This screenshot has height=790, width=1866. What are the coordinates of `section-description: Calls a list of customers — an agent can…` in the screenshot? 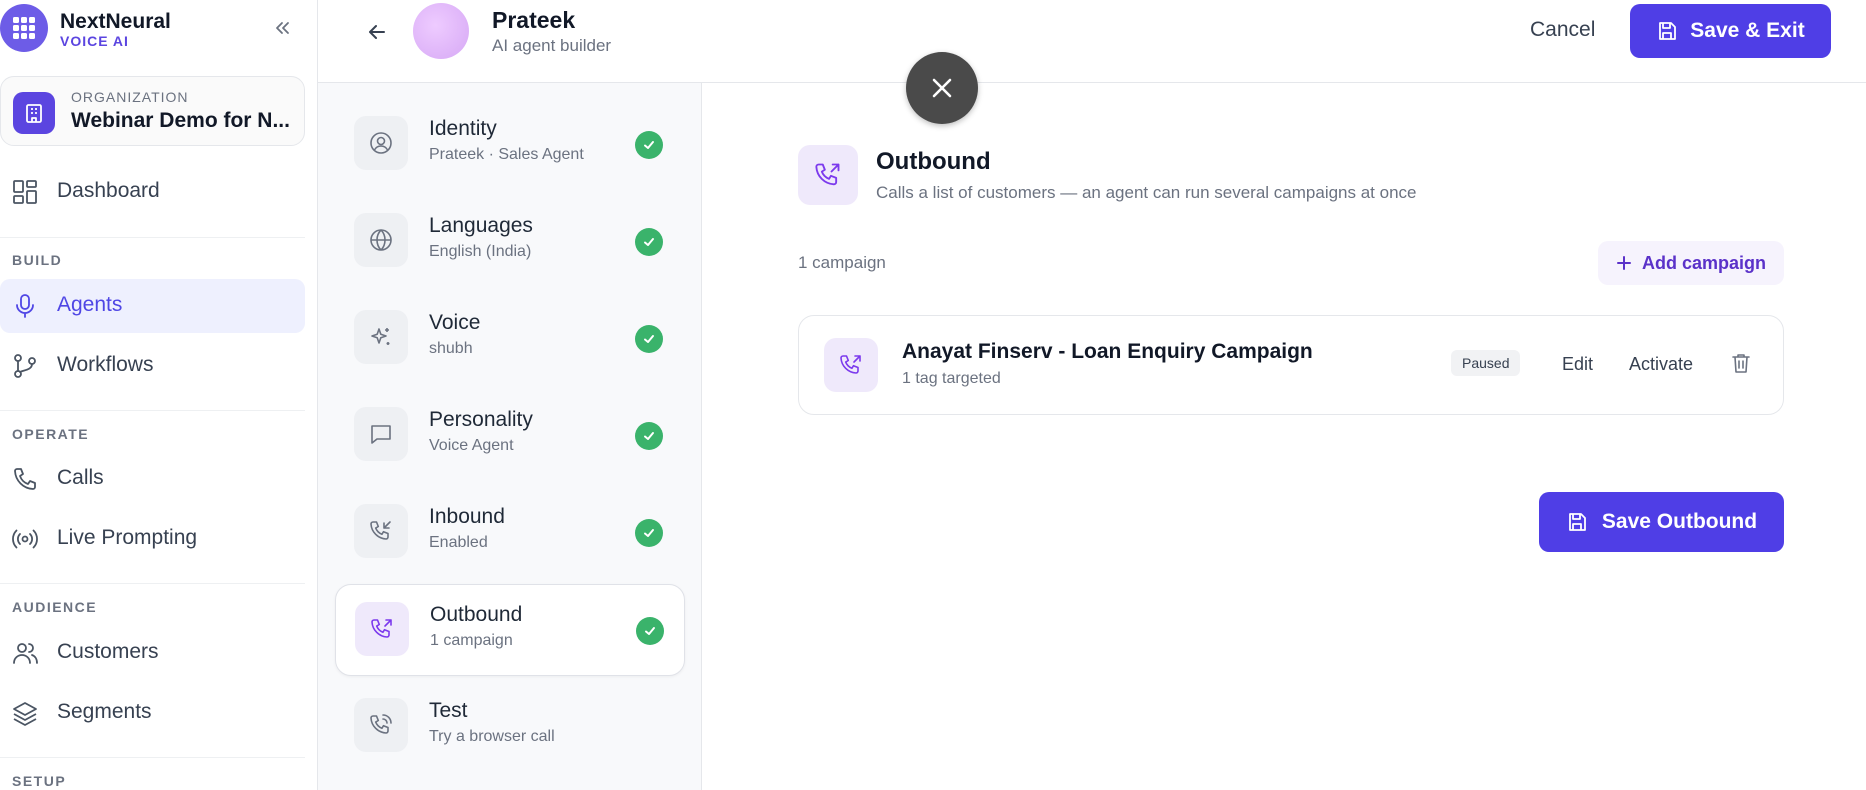 It's located at (1146, 192).